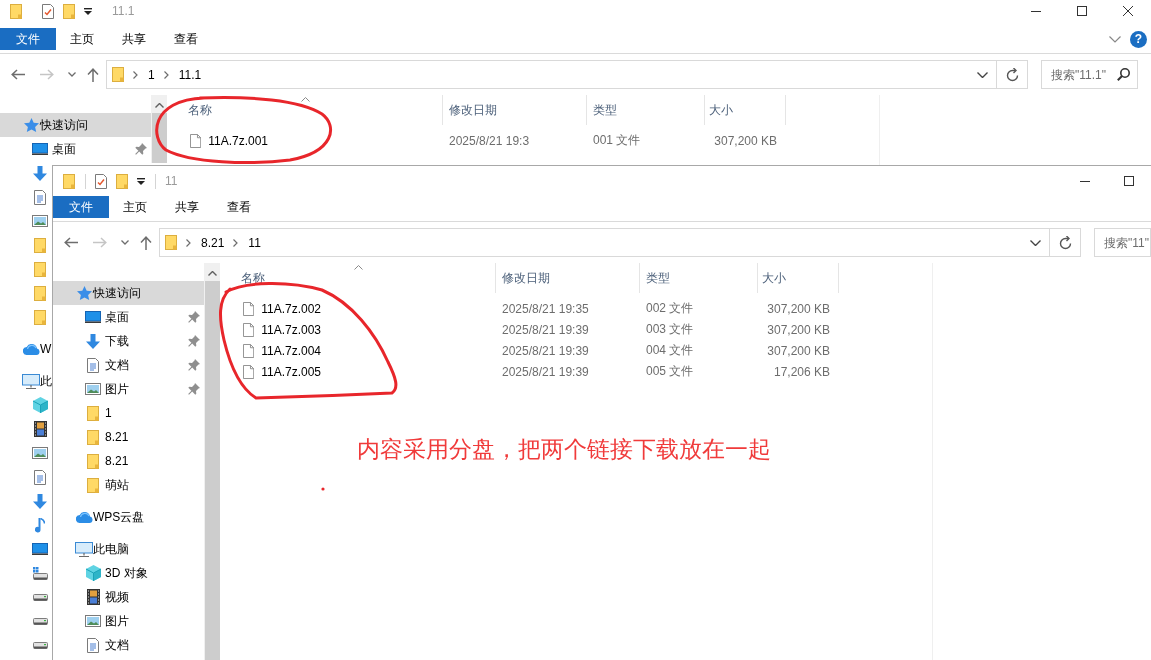 The image size is (1151, 660). Describe the element at coordinates (551, 74) in the screenshot. I see `address-bar: 1 11.1` at that location.